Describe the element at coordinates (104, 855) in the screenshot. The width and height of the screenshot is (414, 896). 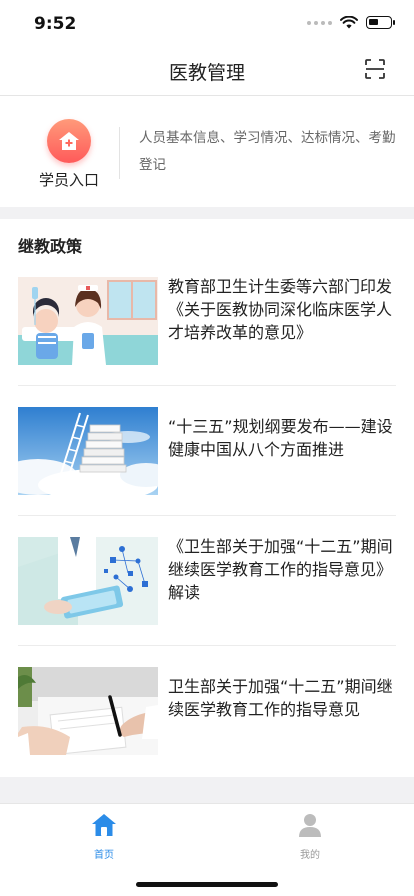
I see `tab-home-label: 首页` at that location.